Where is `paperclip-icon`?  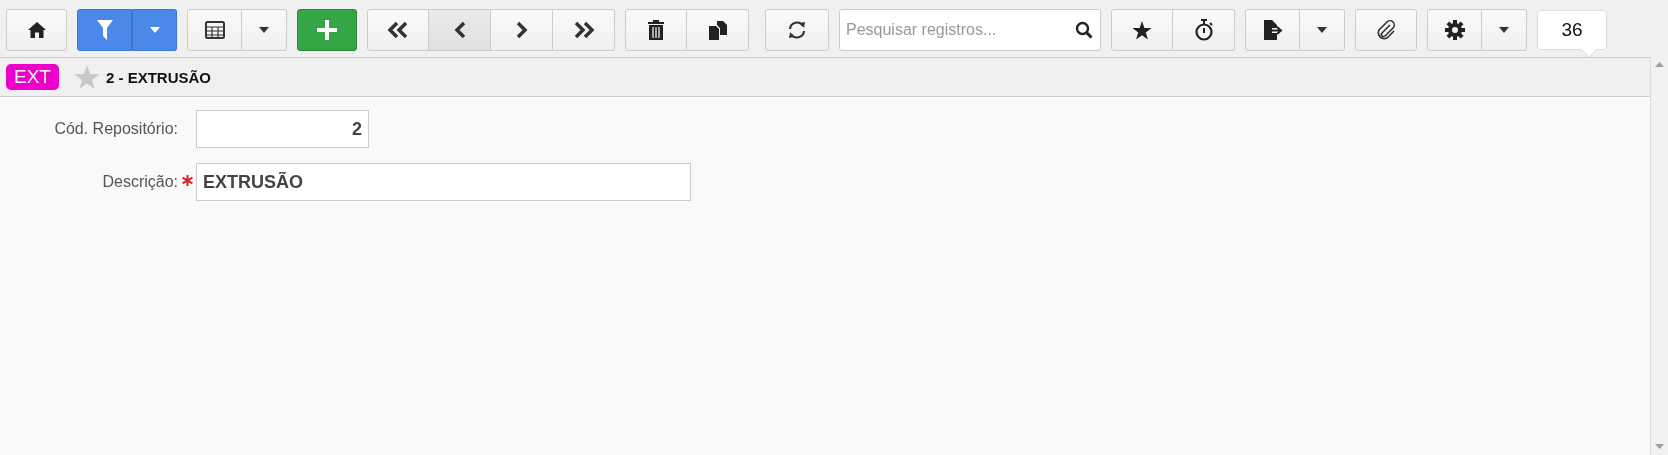 paperclip-icon is located at coordinates (1386, 30).